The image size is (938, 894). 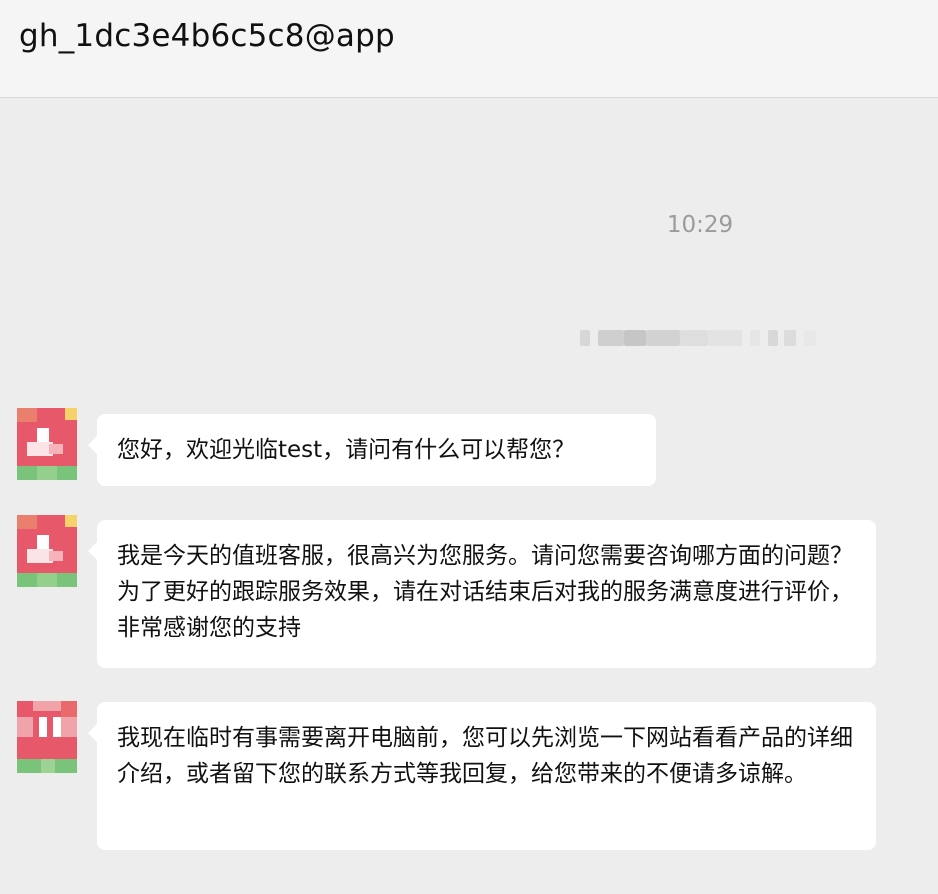 I want to click on chat-header: gh_1dc3e4b6c5c8@app, so click(x=469, y=49).